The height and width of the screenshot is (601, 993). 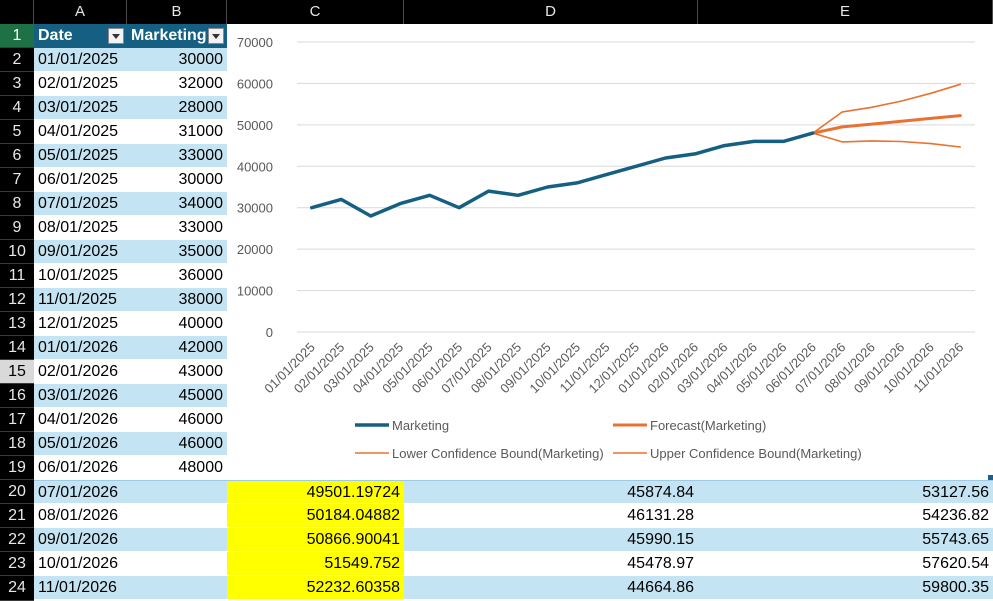 What do you see at coordinates (17, 276) in the screenshot?
I see `row-header: 11` at bounding box center [17, 276].